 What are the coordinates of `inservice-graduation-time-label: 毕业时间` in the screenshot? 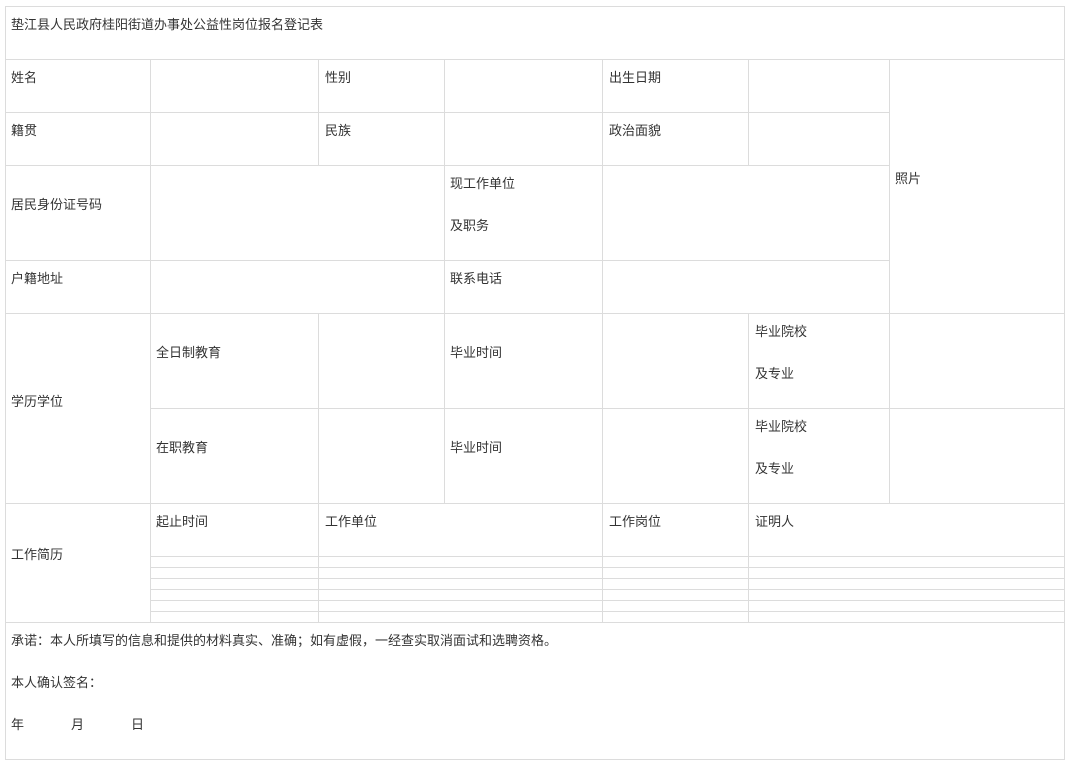 It's located at (476, 448).